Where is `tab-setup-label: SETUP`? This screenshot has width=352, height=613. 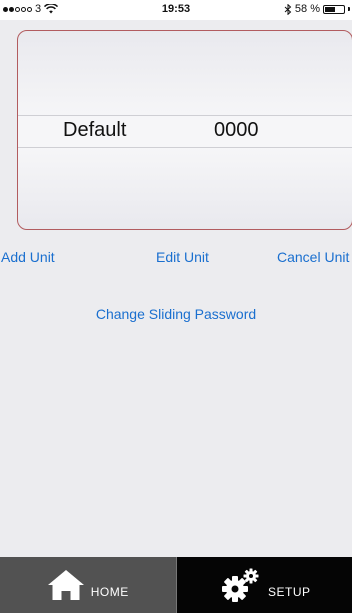 tab-setup-label: SETUP is located at coordinates (289, 592).